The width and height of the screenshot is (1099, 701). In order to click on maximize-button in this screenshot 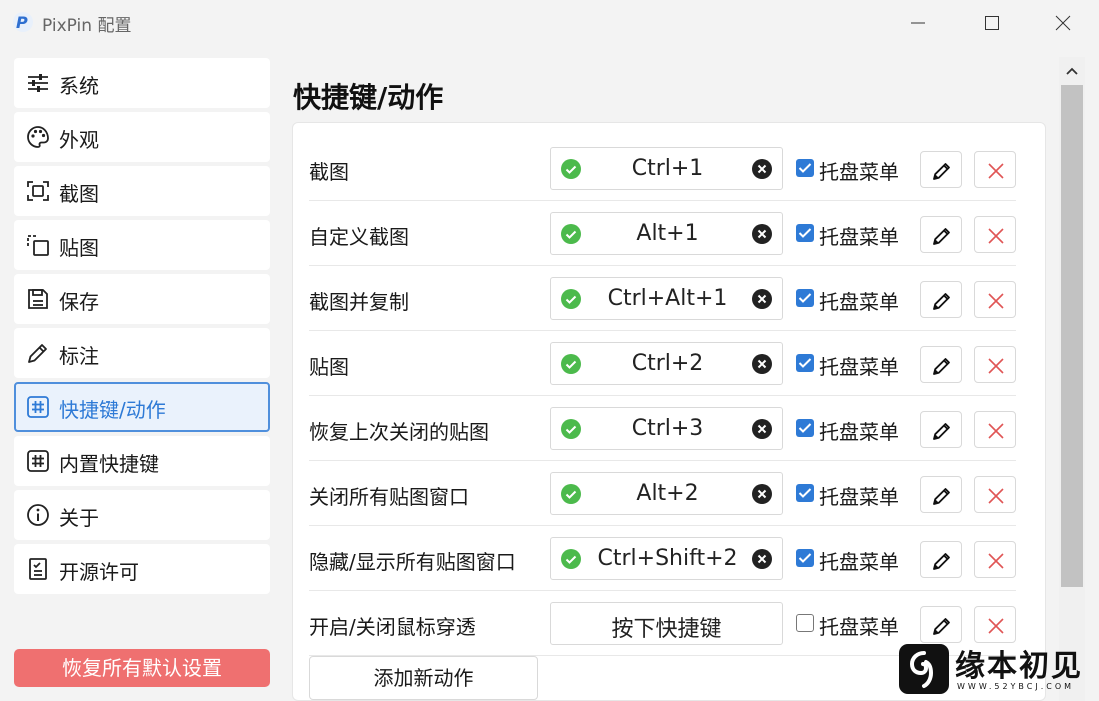, I will do `click(992, 23)`.